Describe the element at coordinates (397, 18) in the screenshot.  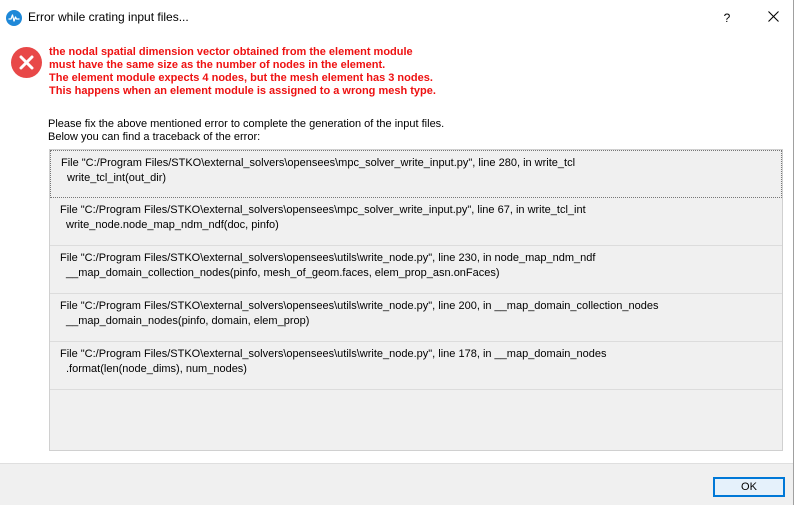
I see `title-bar: Error while crating input files... ?` at that location.